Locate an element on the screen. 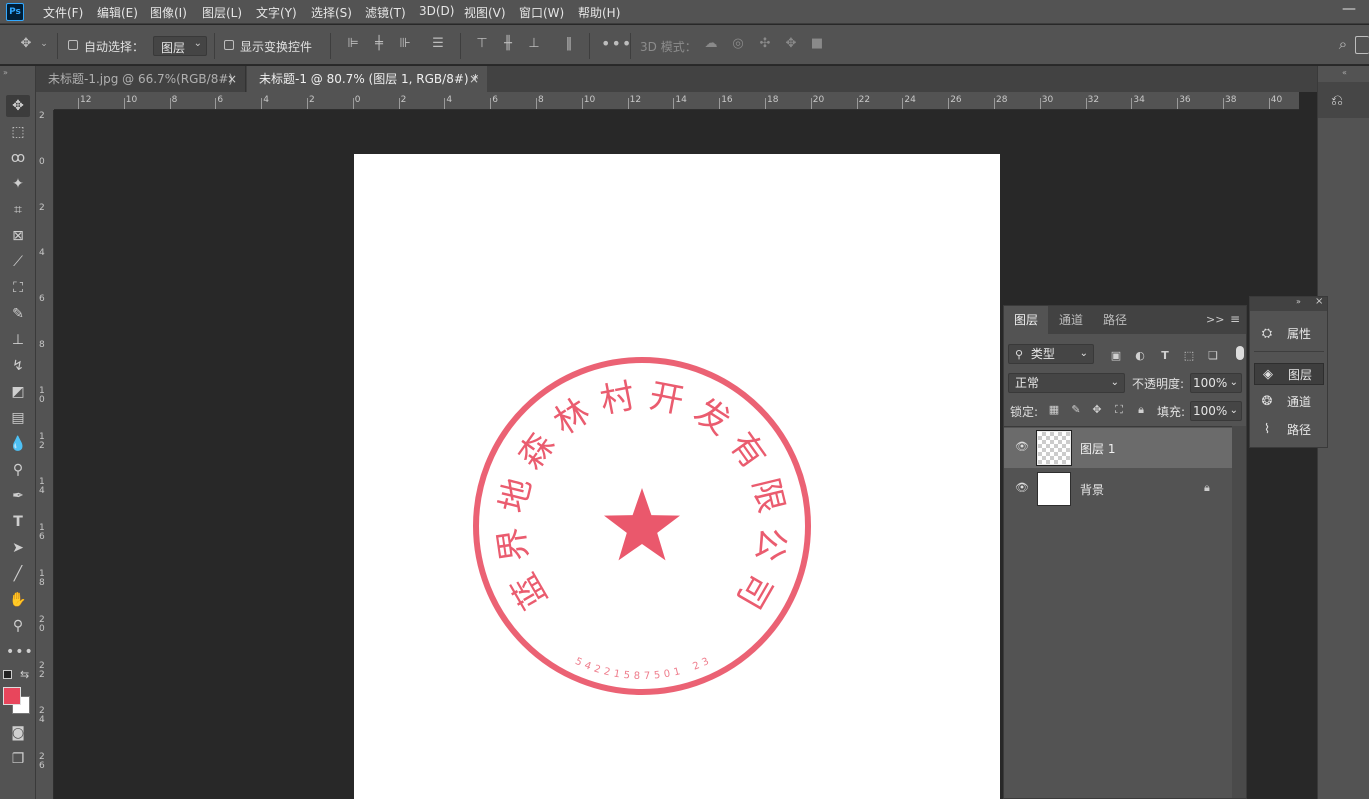 This screenshot has height=799, width=1369. menu-edit: 编辑(E) is located at coordinates (117, 12).